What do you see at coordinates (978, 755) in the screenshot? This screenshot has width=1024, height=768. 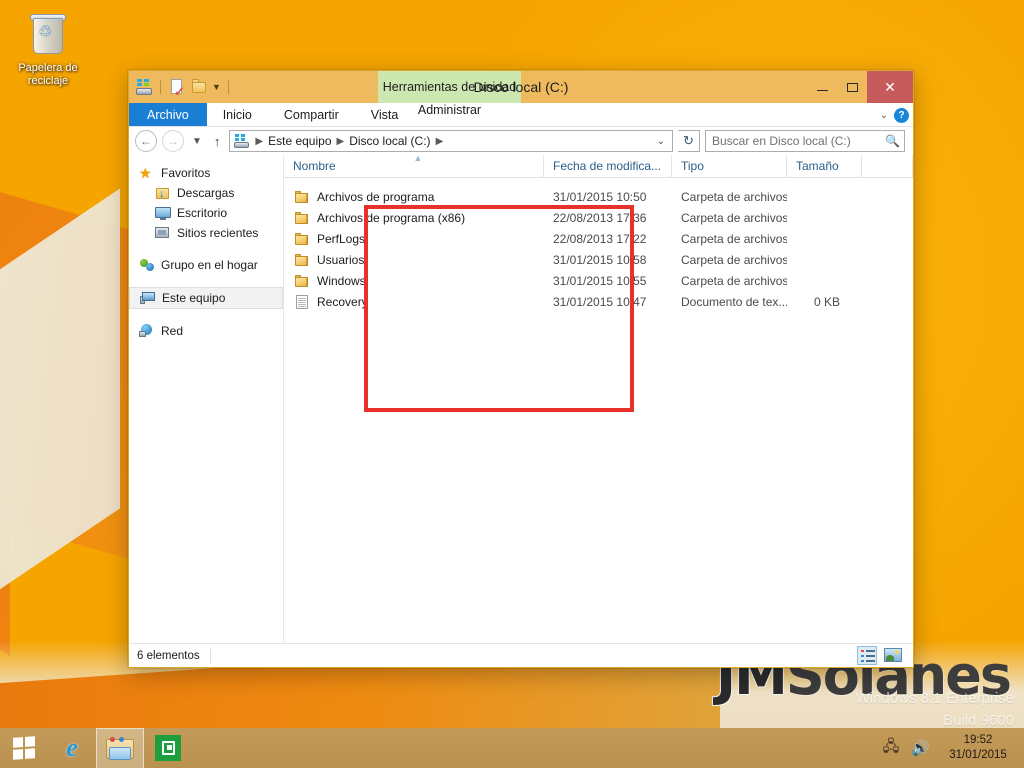 I see `clock-date: 31/01/2015` at bounding box center [978, 755].